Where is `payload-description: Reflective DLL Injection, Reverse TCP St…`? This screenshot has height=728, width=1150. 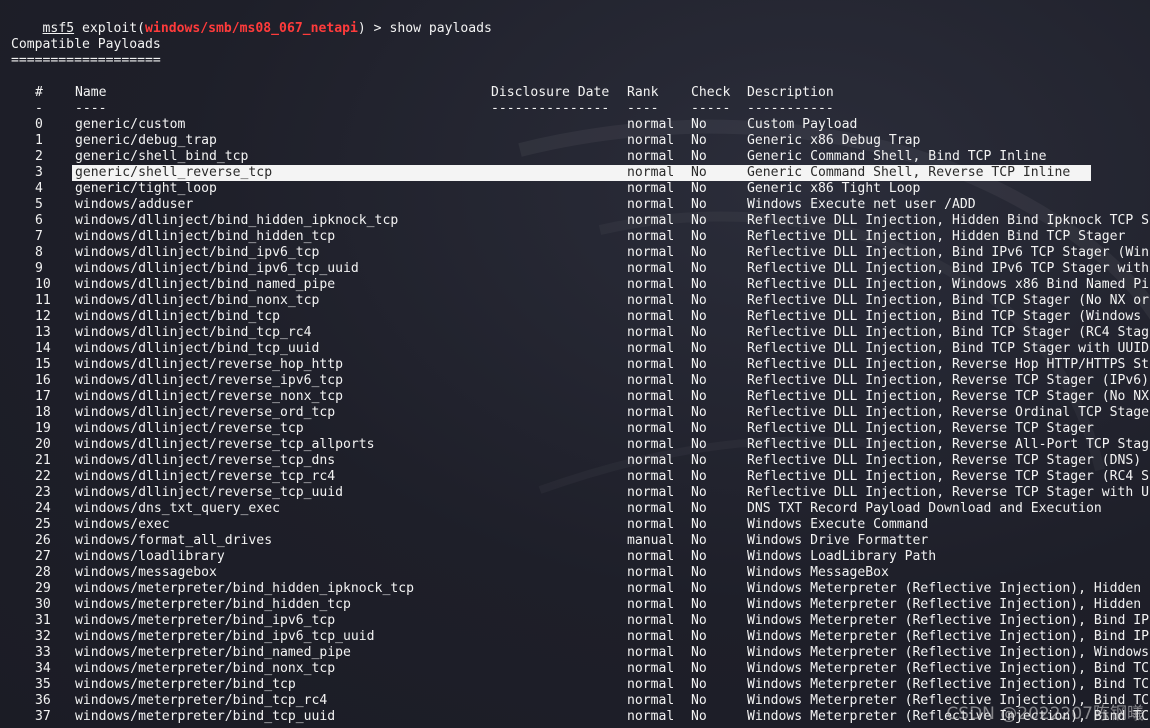 payload-description: Reflective DLL Injection, Reverse TCP St… is located at coordinates (920, 428).